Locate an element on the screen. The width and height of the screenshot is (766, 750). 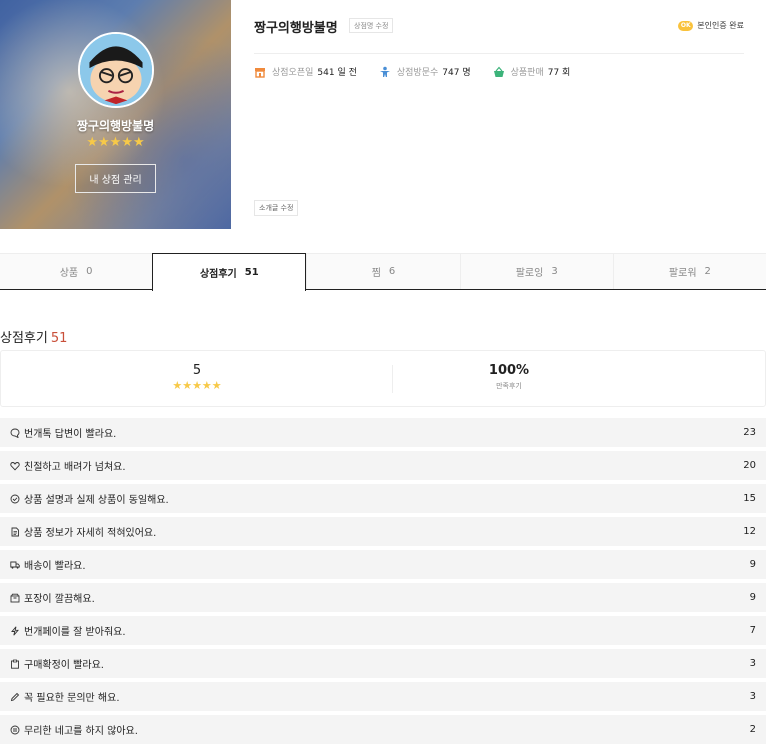
stat-label: 상점방문수 is located at coordinates (417, 73).